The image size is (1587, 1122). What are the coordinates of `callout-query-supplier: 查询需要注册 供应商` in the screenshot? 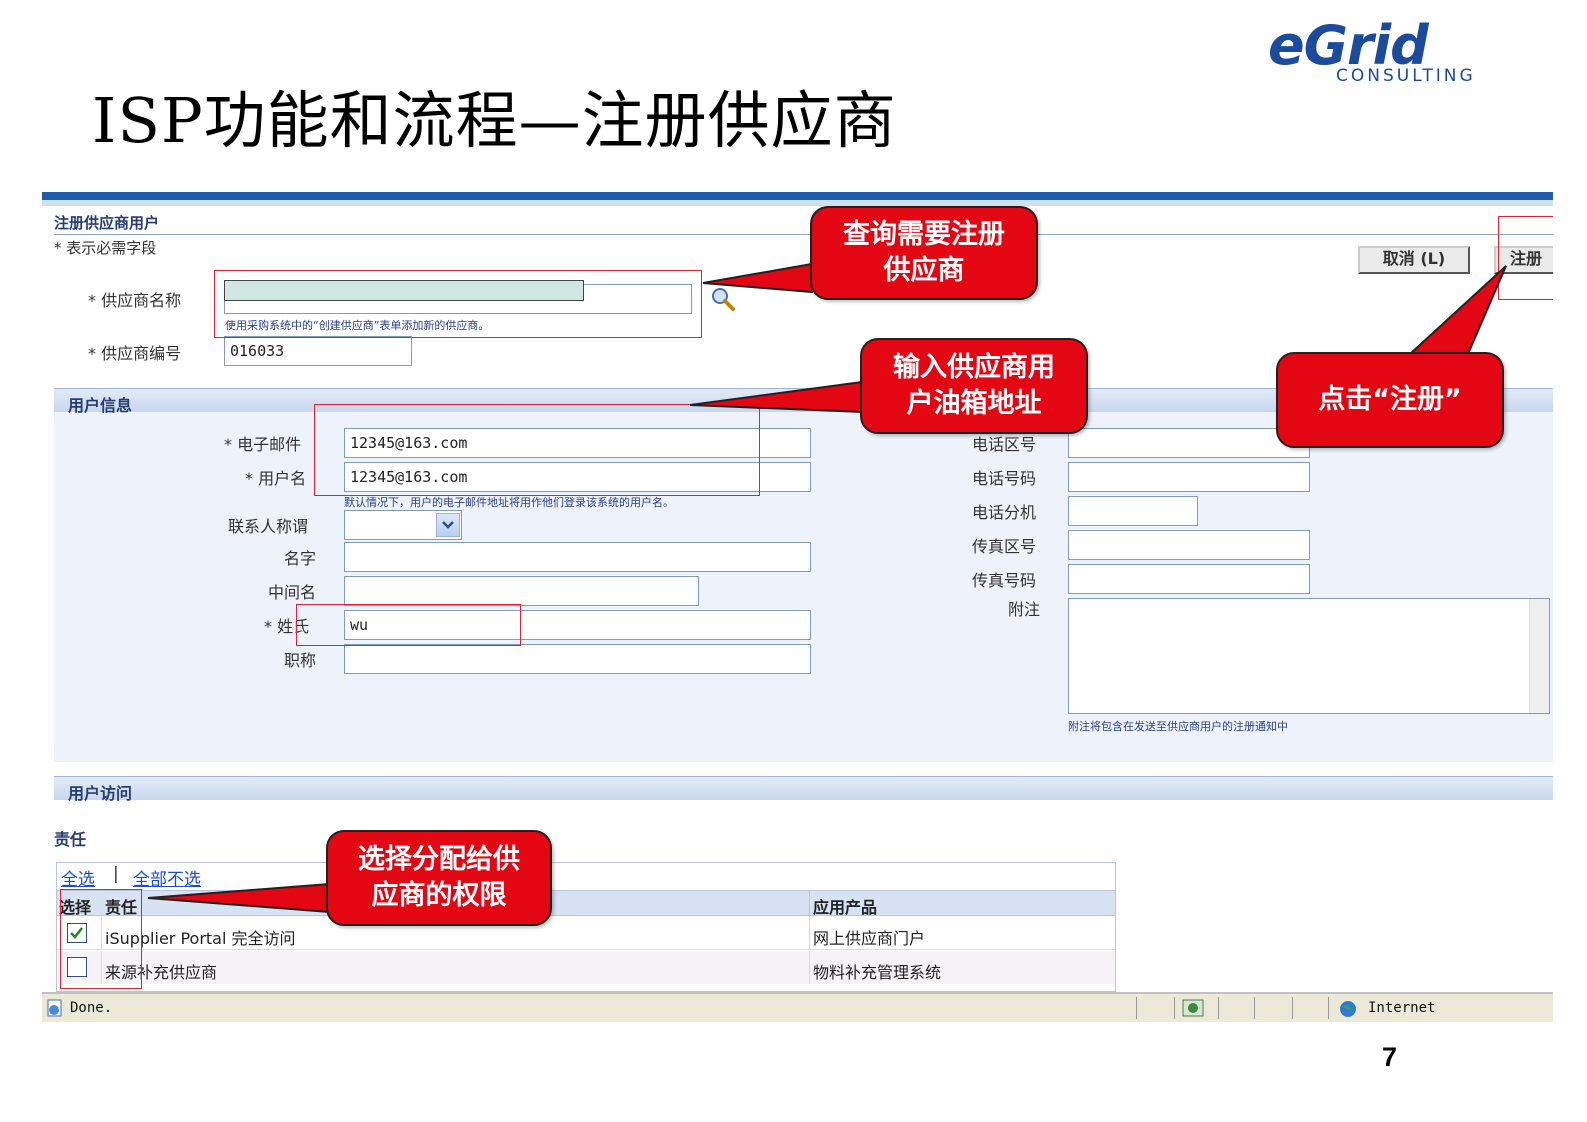 It's located at (924, 253).